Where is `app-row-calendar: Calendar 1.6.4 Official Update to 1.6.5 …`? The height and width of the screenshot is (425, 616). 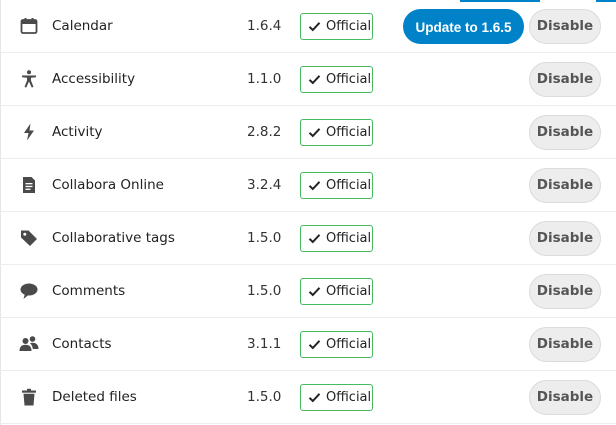 app-row-calendar: Calendar 1.6.4 Official Update to 1.6.5 … is located at coordinates (308, 26).